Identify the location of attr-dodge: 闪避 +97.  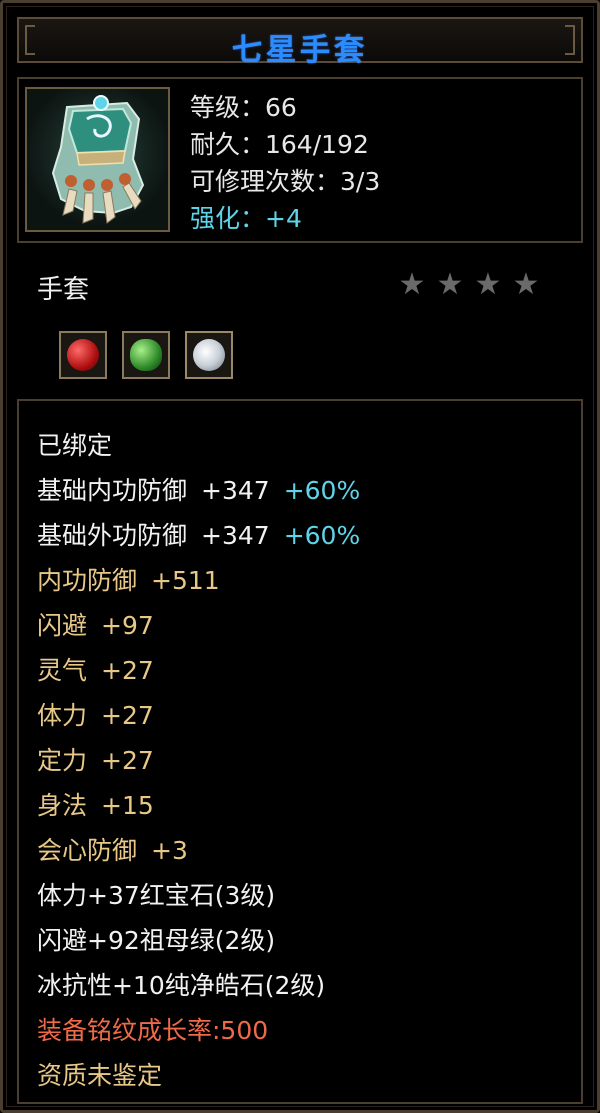
(95, 625).